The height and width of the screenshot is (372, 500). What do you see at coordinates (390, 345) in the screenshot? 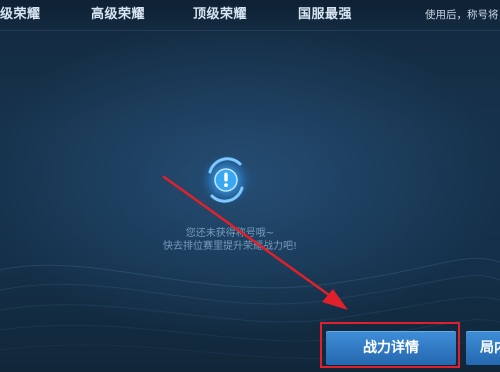
I see `annotation-highlight-box` at bounding box center [390, 345].